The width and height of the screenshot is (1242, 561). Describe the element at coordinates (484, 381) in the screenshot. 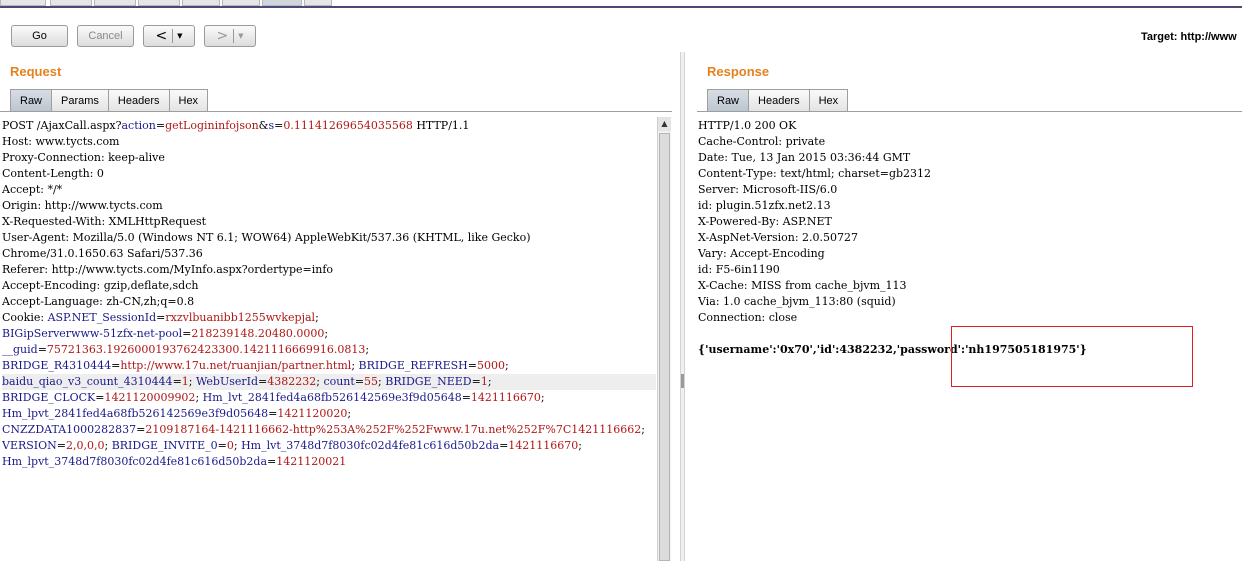

I see `request-token: 1` at that location.